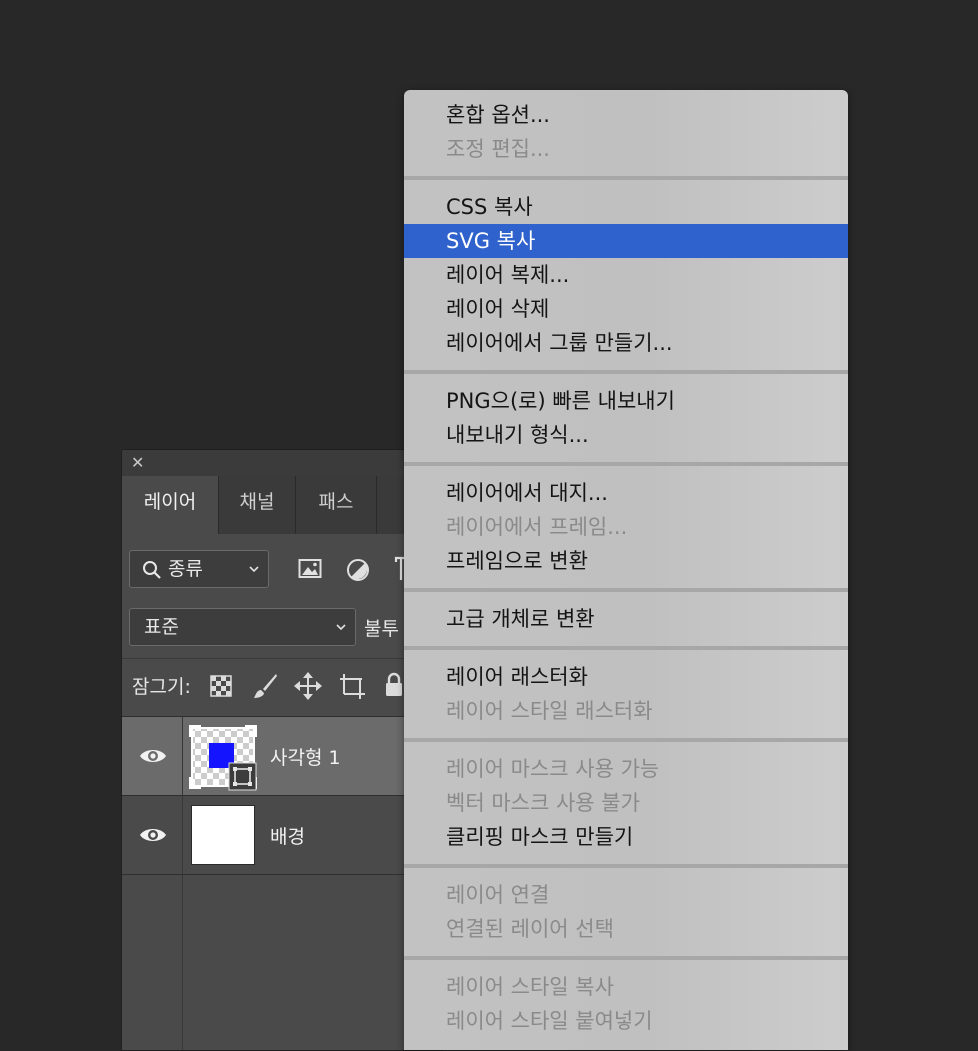 This screenshot has height=1051, width=978. What do you see at coordinates (161, 687) in the screenshot?
I see `lock-label: 잠그기:` at bounding box center [161, 687].